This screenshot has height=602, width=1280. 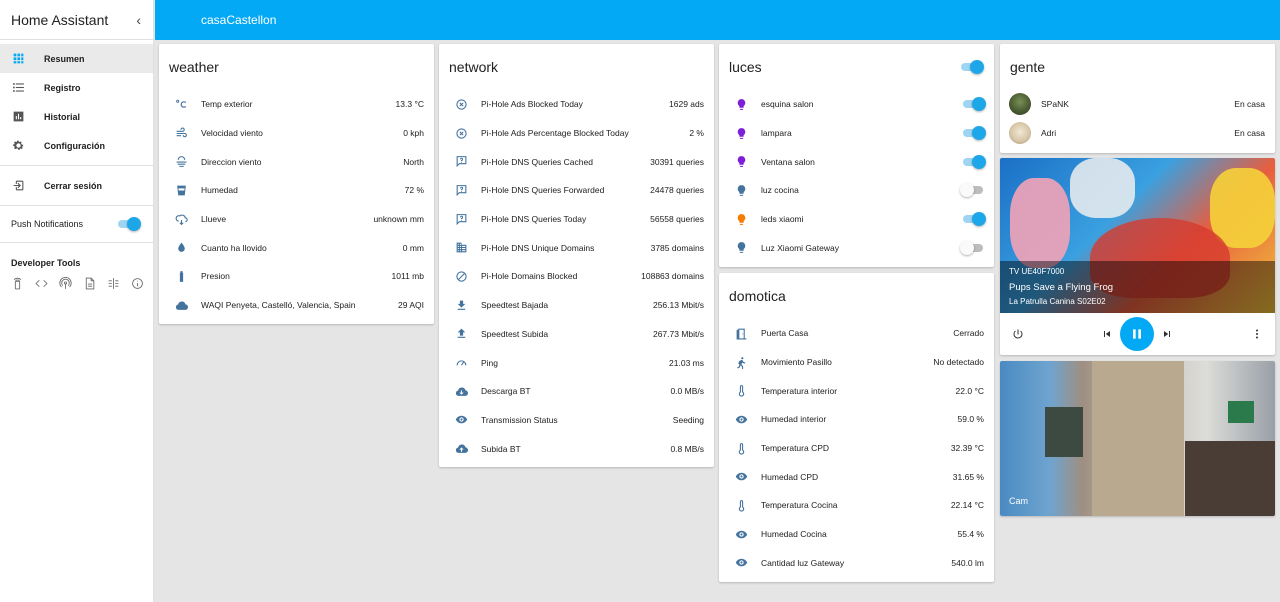 I want to click on entity-row: Pi-Hole DNS Unique Domains 3785 domains, so click(x=576, y=247).